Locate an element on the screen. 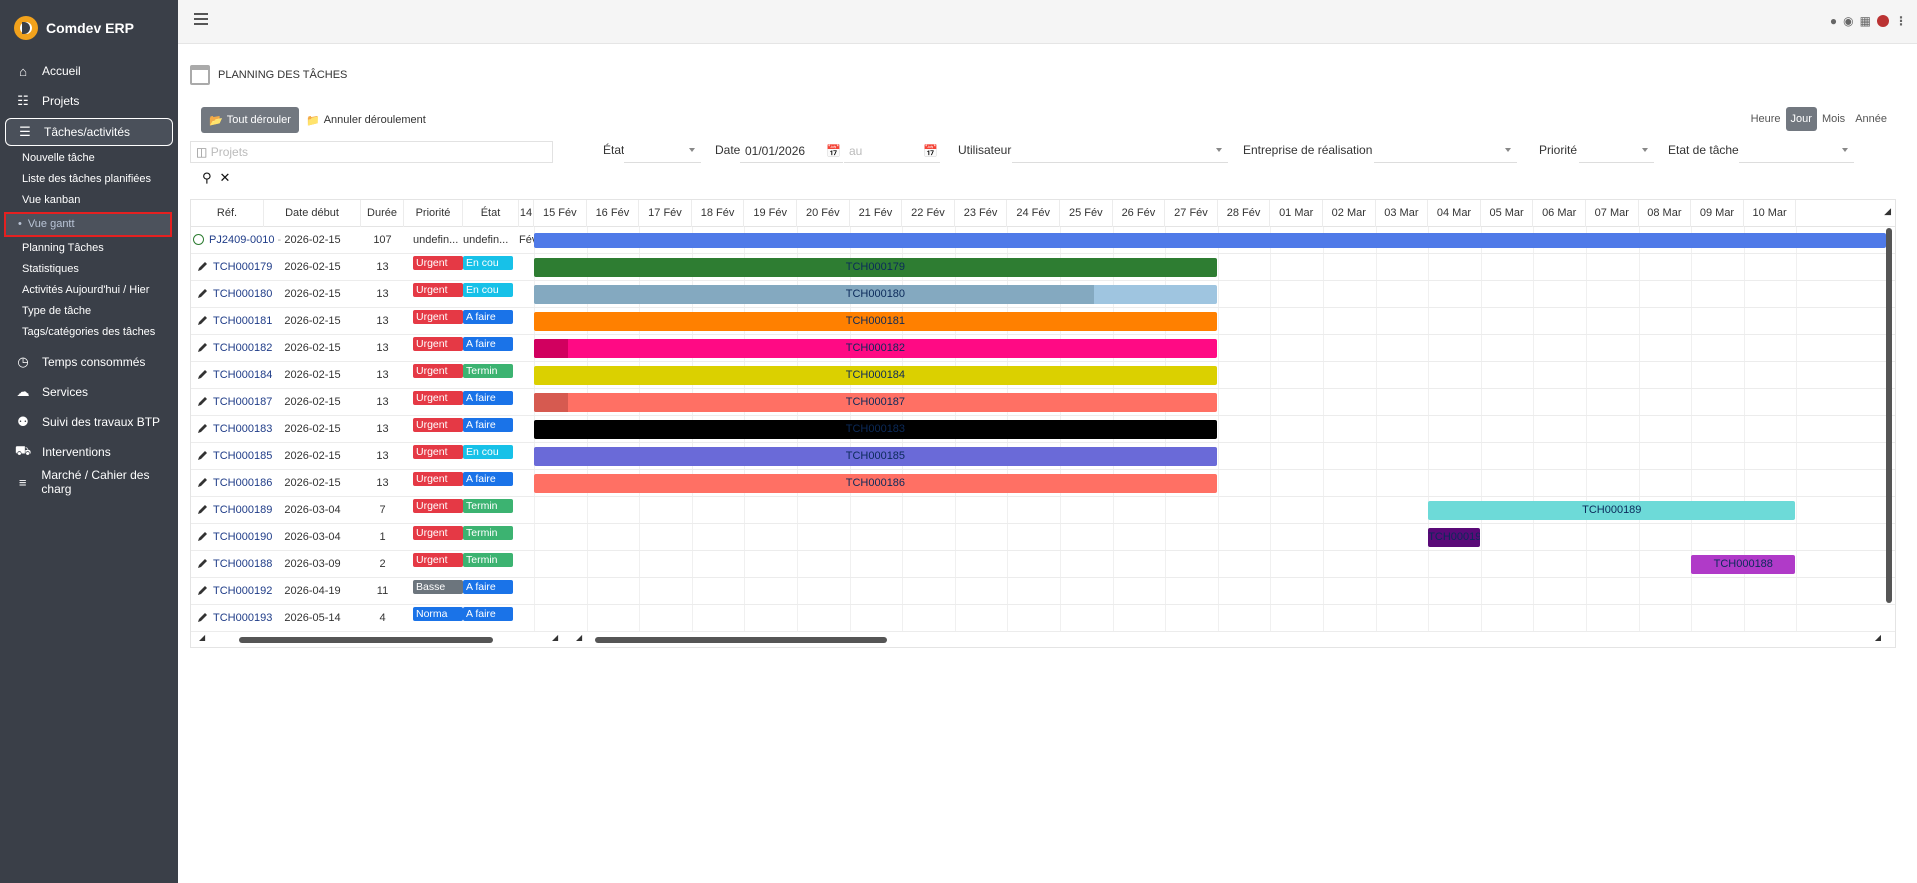 The image size is (1917, 883). column-header-2: Durée is located at coordinates (382, 213).